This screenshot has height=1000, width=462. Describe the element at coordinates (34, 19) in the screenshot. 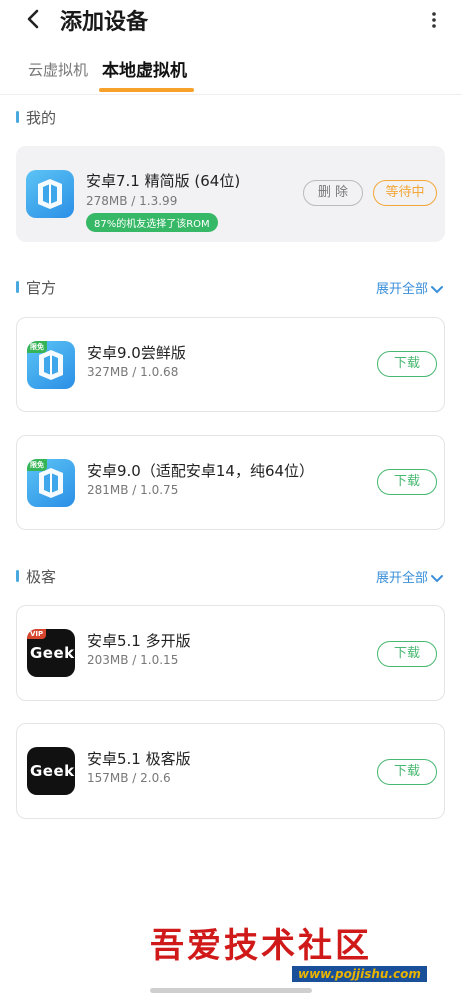

I see `back-arrow-icon` at that location.